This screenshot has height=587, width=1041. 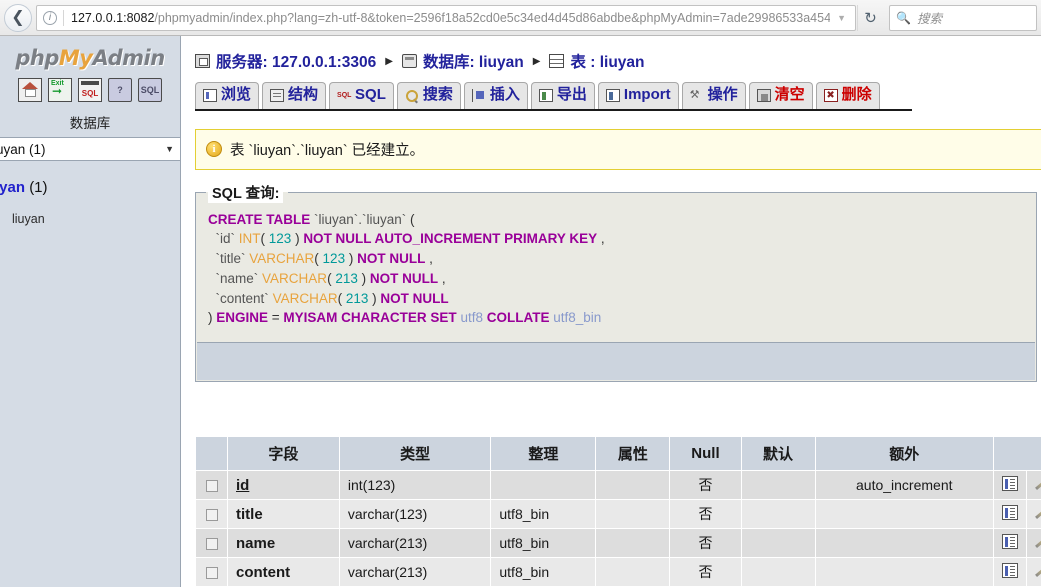 I want to click on tab-structure: 结构, so click(x=294, y=95).